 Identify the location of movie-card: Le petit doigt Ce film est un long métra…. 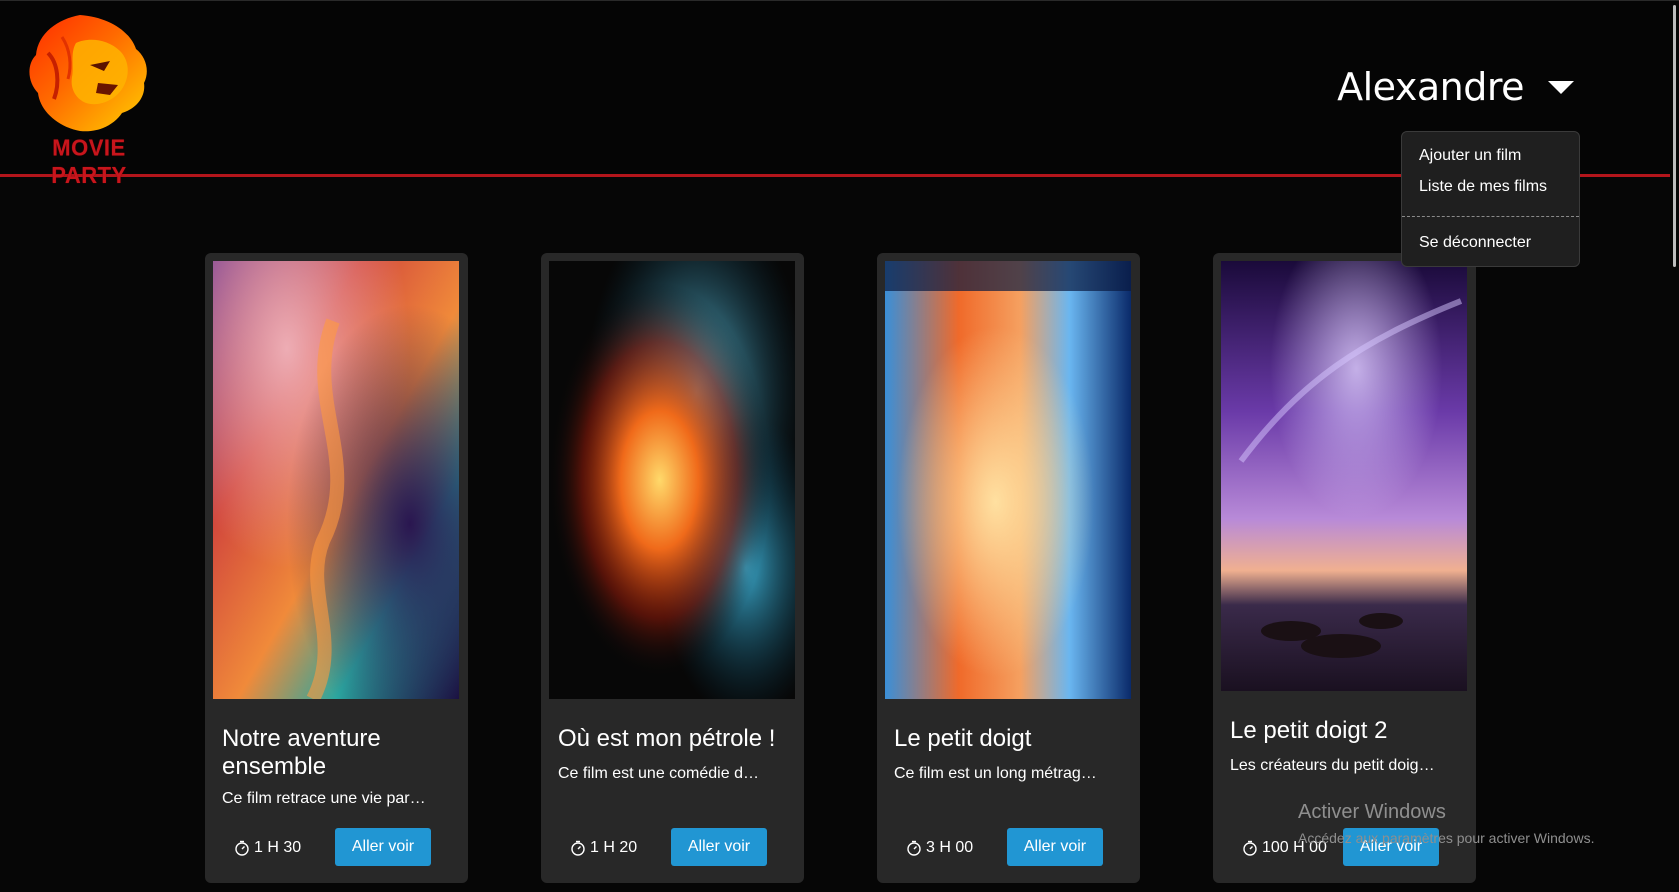
(1008, 568).